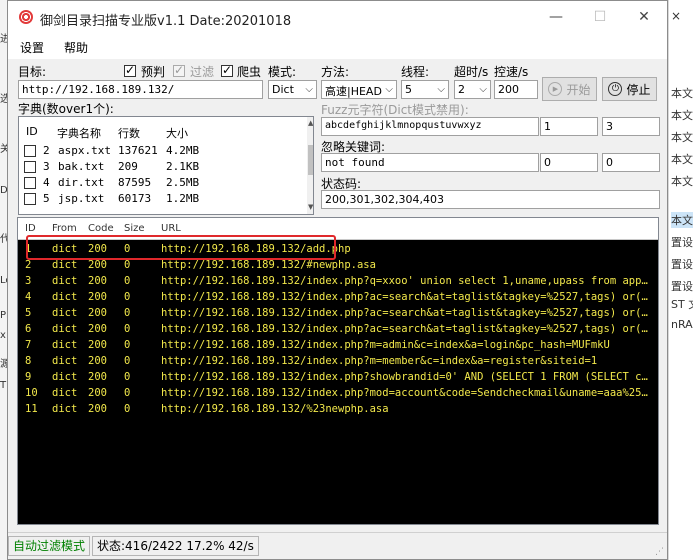 Image resolution: width=693 pixels, height=560 pixels. What do you see at coordinates (337, 46) in the screenshot?
I see `menu-bar` at bounding box center [337, 46].